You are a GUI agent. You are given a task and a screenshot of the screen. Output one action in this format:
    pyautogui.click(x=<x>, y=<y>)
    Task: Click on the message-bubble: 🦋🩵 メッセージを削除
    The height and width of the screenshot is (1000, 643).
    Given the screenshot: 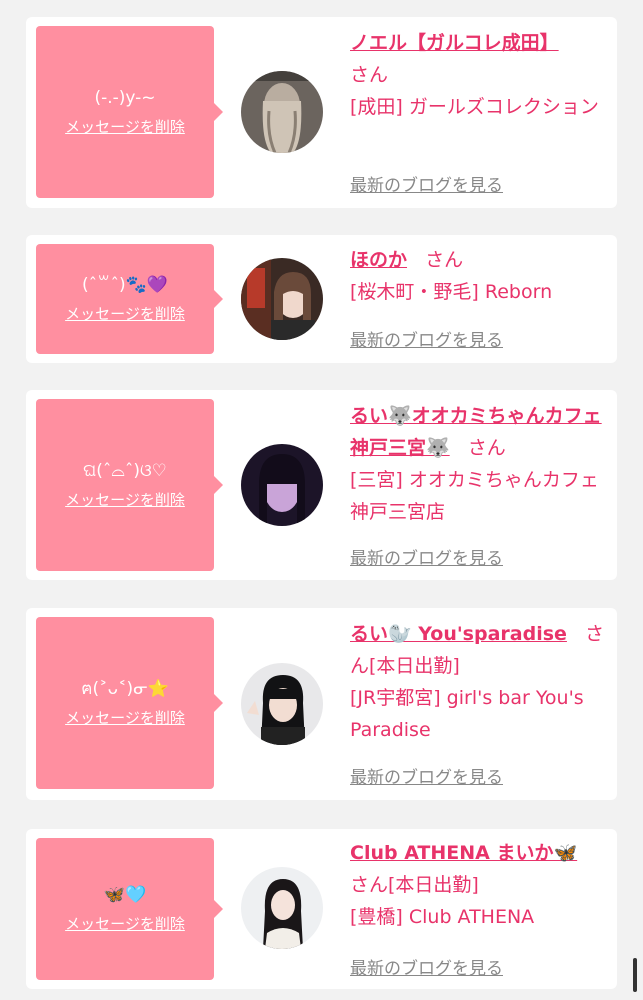 What is the action you would take?
    pyautogui.click(x=129, y=909)
    